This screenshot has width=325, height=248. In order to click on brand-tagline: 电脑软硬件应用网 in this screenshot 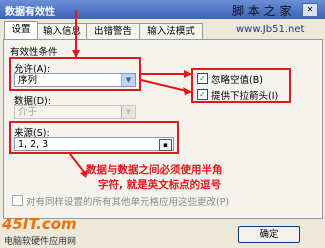, I will do `click(40, 242)`.